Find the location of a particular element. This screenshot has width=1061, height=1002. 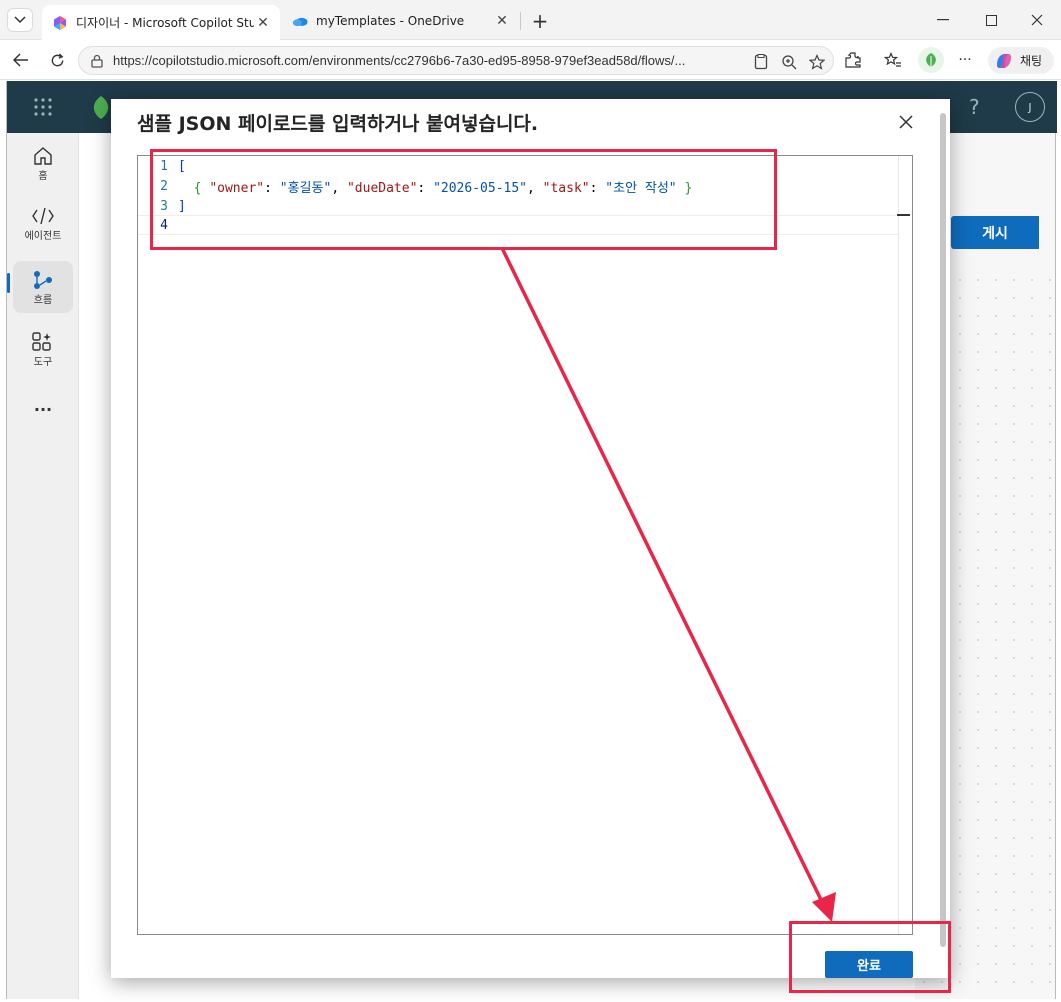

arrow-head-icon is located at coordinates (824, 907).